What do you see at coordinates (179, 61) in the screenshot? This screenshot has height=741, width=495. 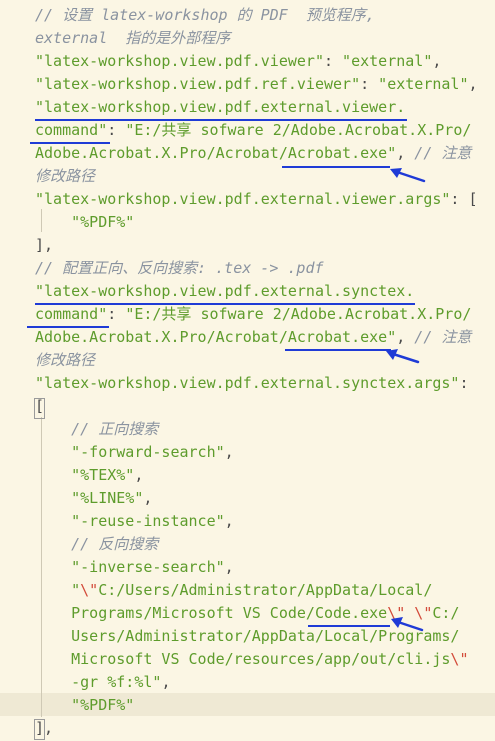 I see `code-string: "latex-workshop.view.pdf.viewer"` at bounding box center [179, 61].